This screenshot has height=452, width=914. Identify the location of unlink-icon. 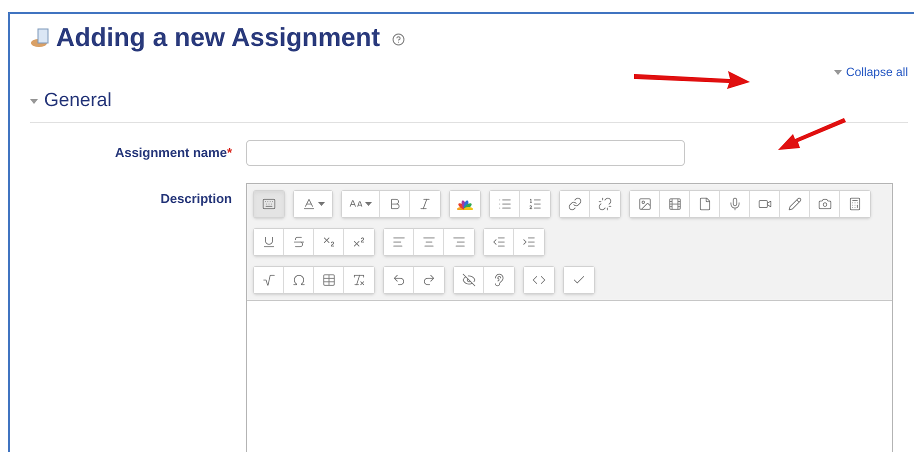
(605, 203).